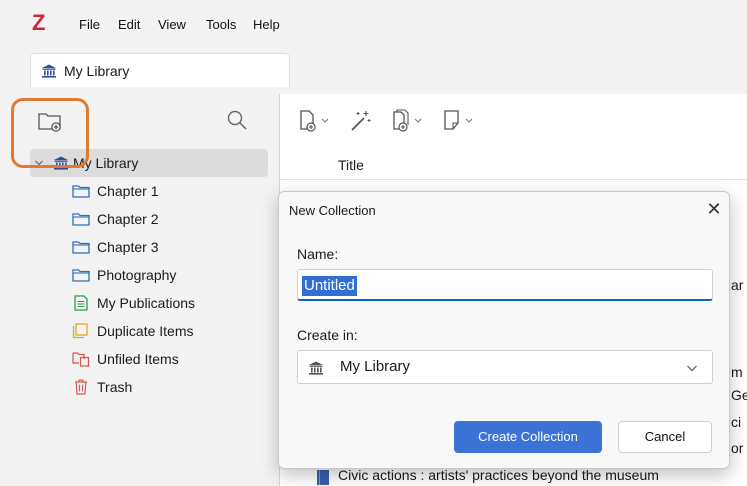 The height and width of the screenshot is (486, 747). Describe the element at coordinates (323, 477) in the screenshot. I see `book-icon` at that location.